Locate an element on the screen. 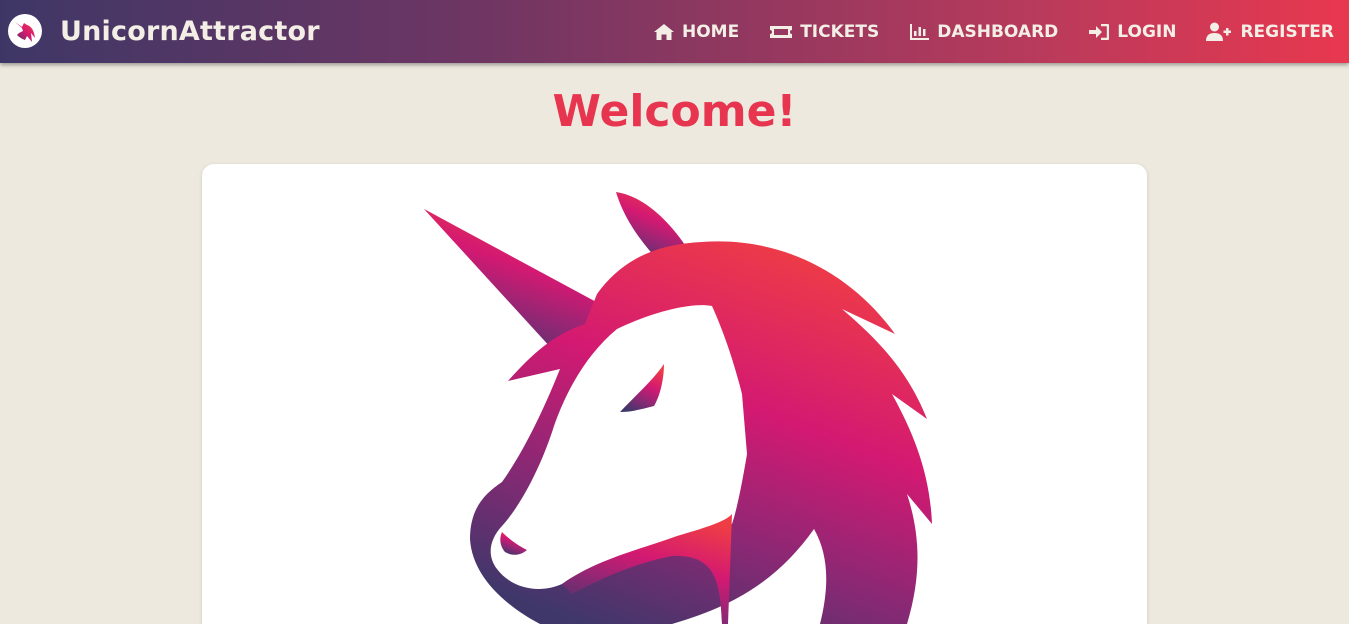 The width and height of the screenshot is (1349, 624). nav-home-label: HOME is located at coordinates (710, 31).